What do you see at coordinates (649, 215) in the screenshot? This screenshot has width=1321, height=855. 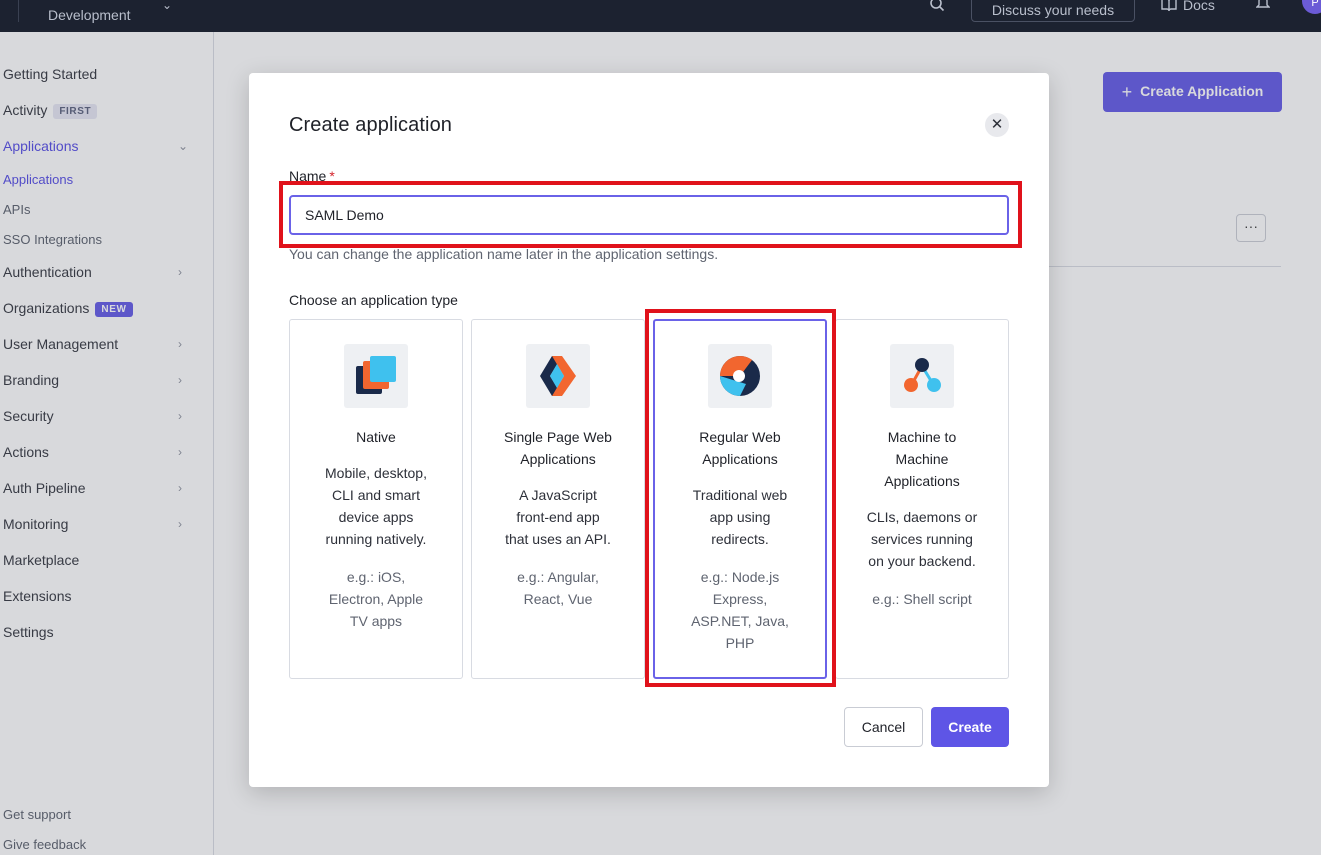 I see `name-input` at bounding box center [649, 215].